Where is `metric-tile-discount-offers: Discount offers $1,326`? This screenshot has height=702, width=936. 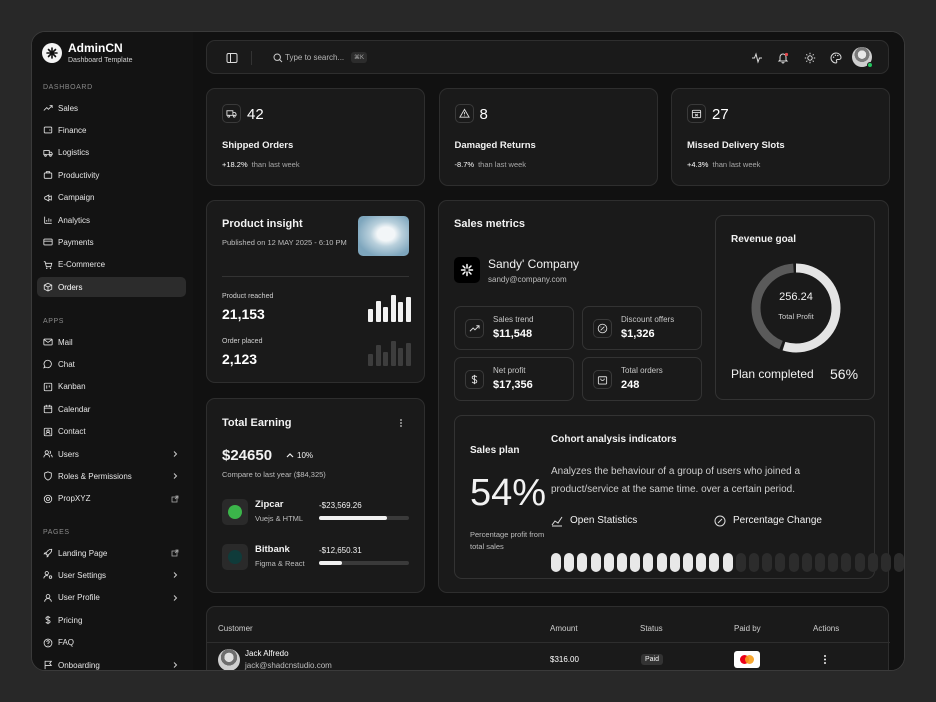
metric-tile-discount-offers: Discount offers $1,326 is located at coordinates (642, 328).